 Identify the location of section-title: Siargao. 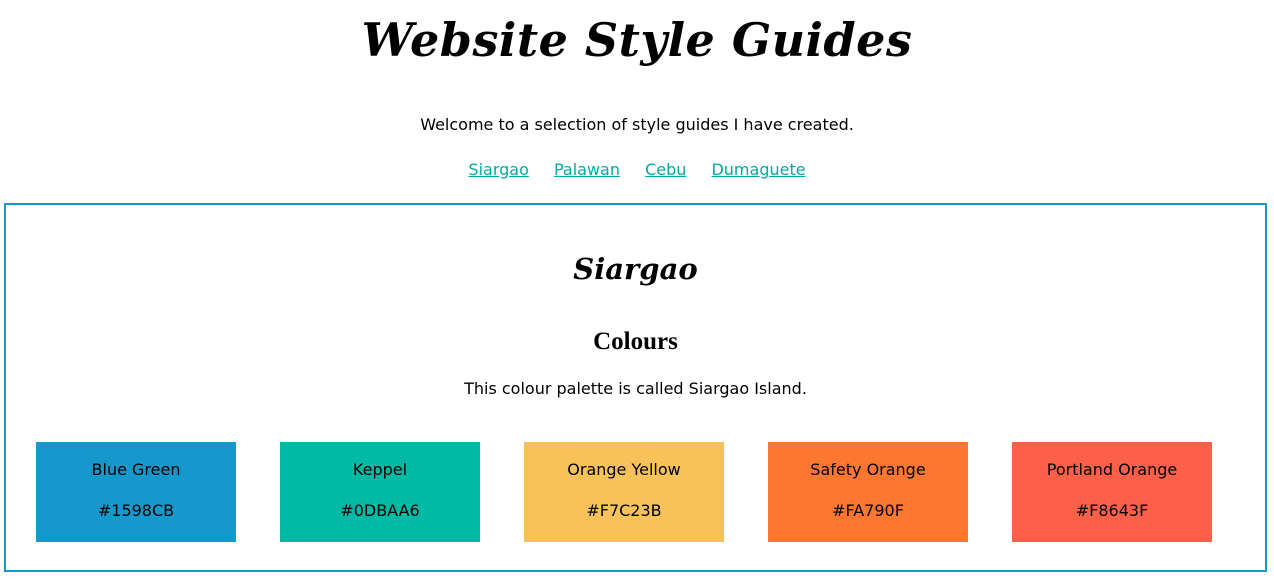
(635, 269).